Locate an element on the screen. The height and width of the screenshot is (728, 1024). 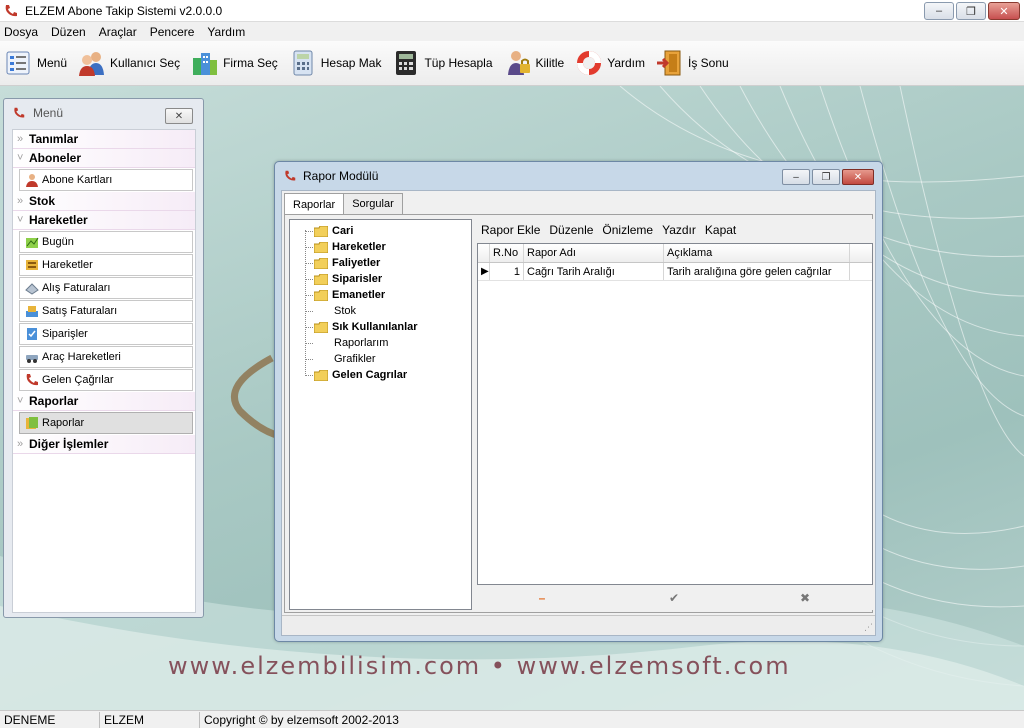
report-maximize-button: ❐ is located at coordinates (826, 177).